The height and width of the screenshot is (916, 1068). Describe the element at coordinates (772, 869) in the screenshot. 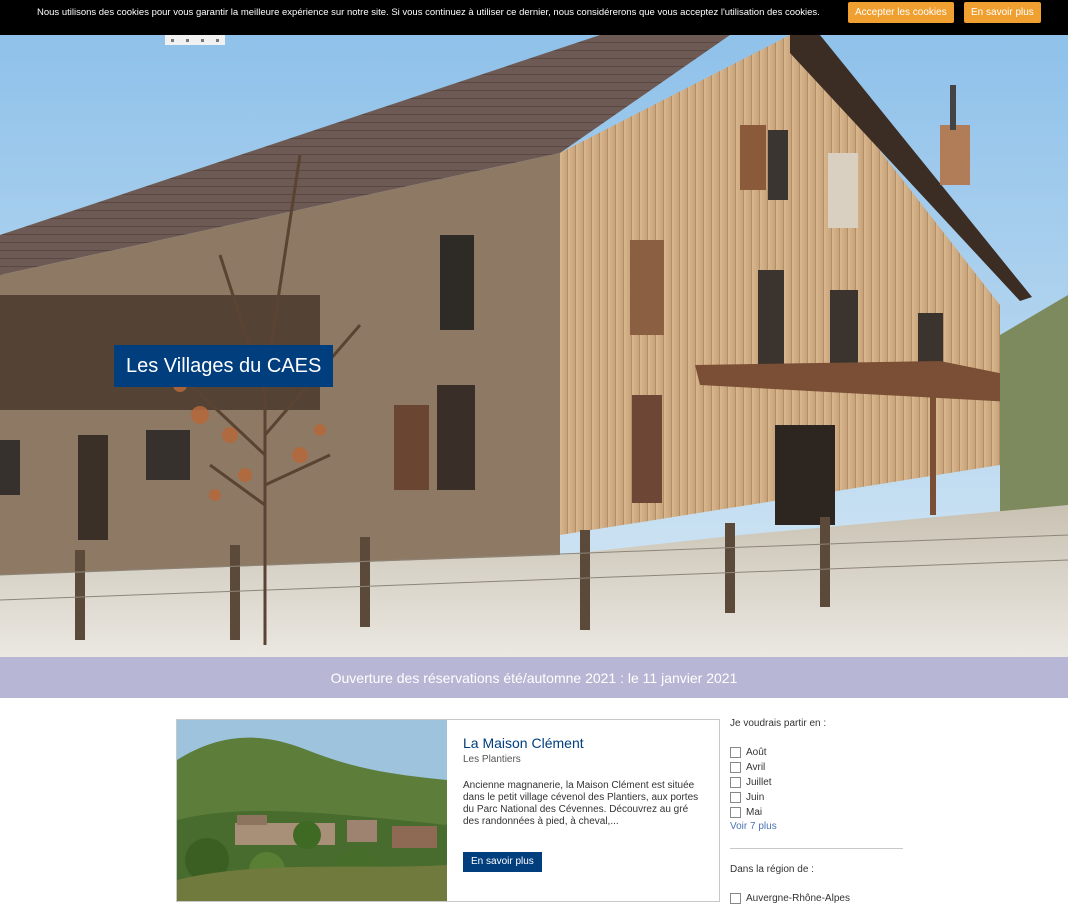

I see `region-filter-title: Dans la région de :` at that location.